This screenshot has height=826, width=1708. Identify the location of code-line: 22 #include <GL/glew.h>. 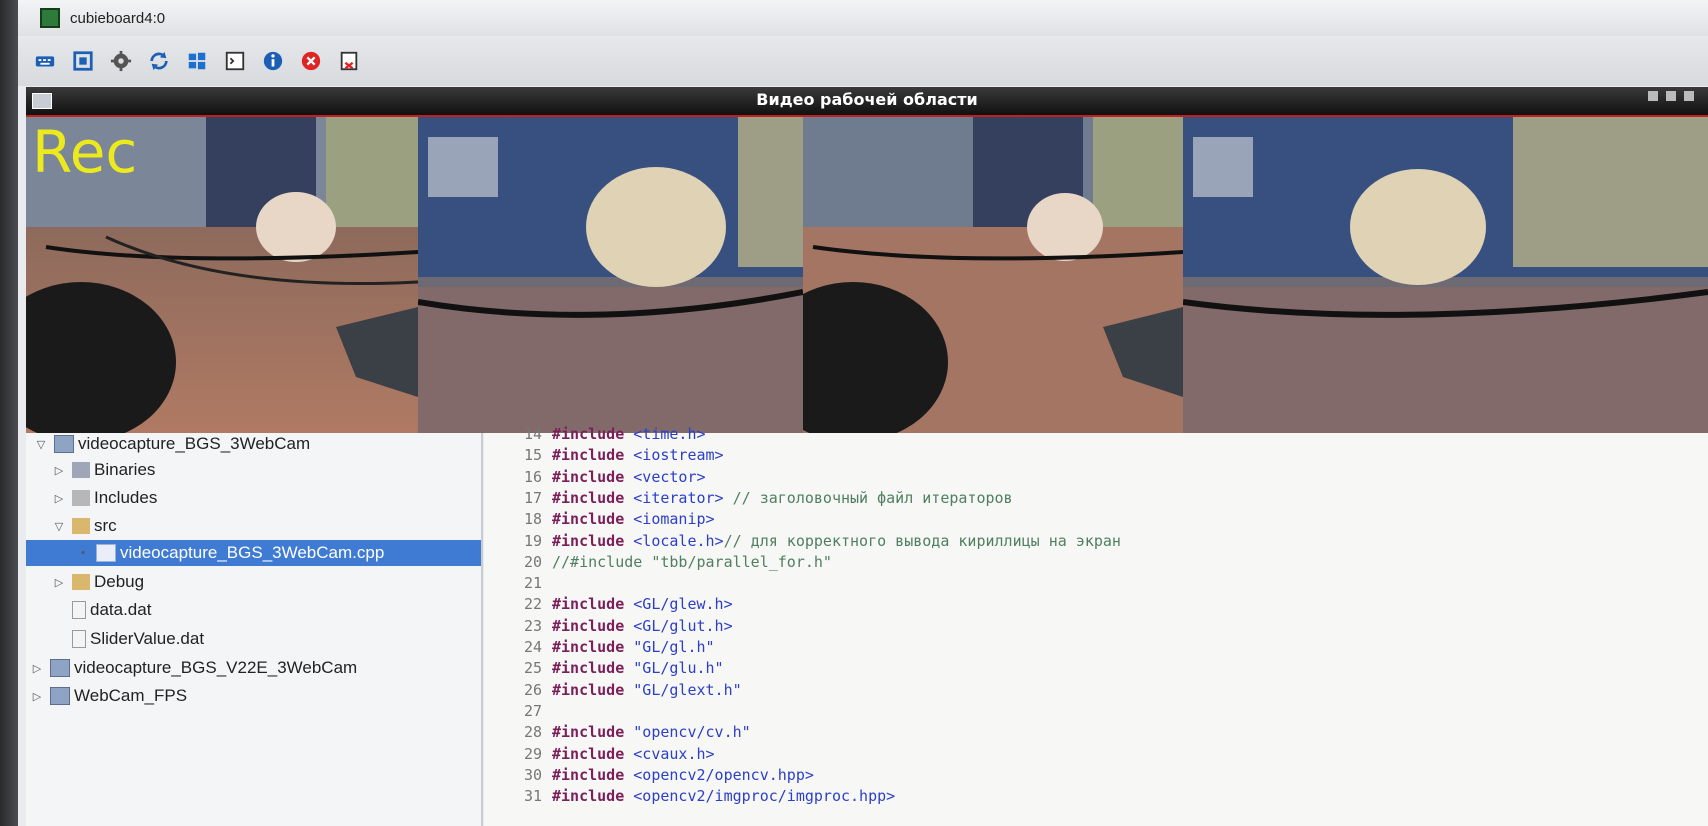
(608, 604).